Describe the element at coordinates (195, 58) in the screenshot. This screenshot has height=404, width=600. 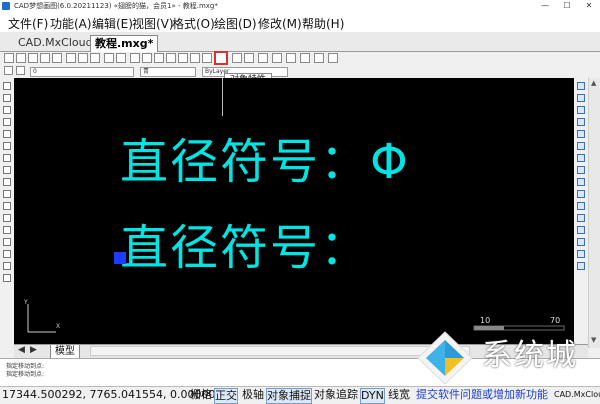
I see `layer-icon` at that location.